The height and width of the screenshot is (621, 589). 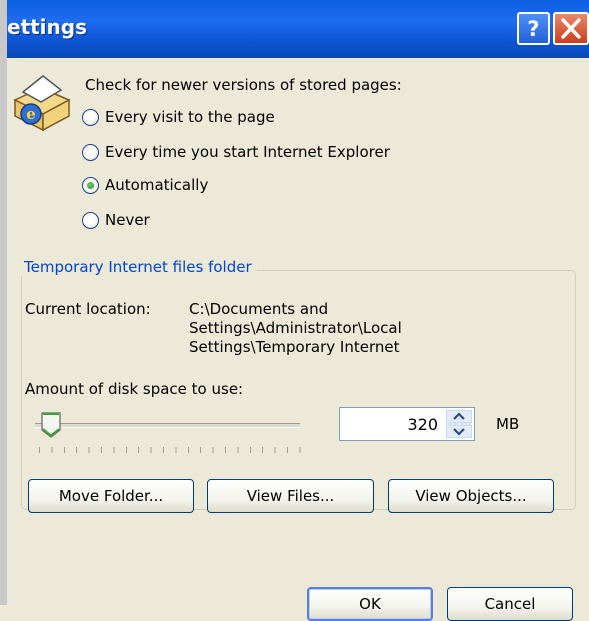 I want to click on radio-label: Automatically, so click(x=157, y=185).